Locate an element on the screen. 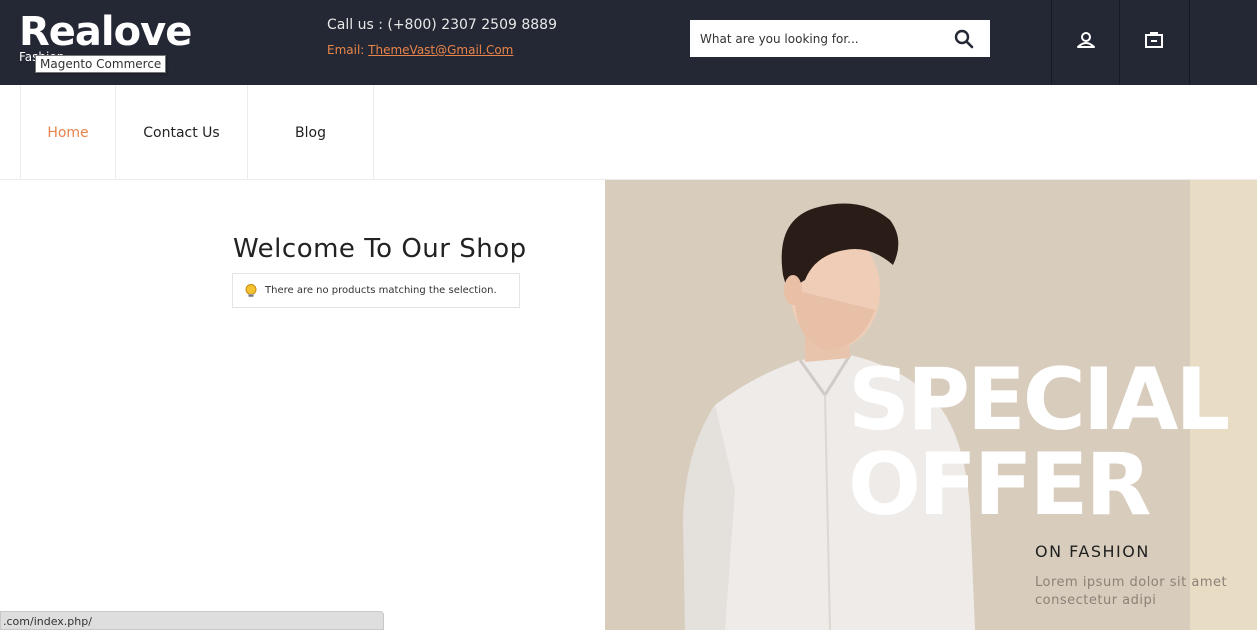 The width and height of the screenshot is (1257, 631). nav-item-home: Home is located at coordinates (68, 132).